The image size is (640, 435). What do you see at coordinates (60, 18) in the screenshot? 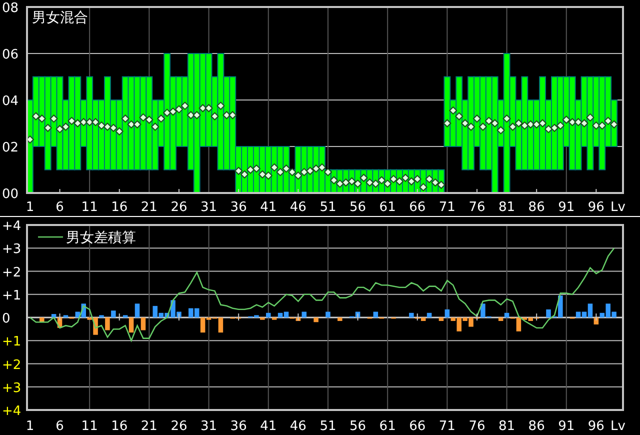
I see `chart-title: 男女混合` at bounding box center [60, 18].